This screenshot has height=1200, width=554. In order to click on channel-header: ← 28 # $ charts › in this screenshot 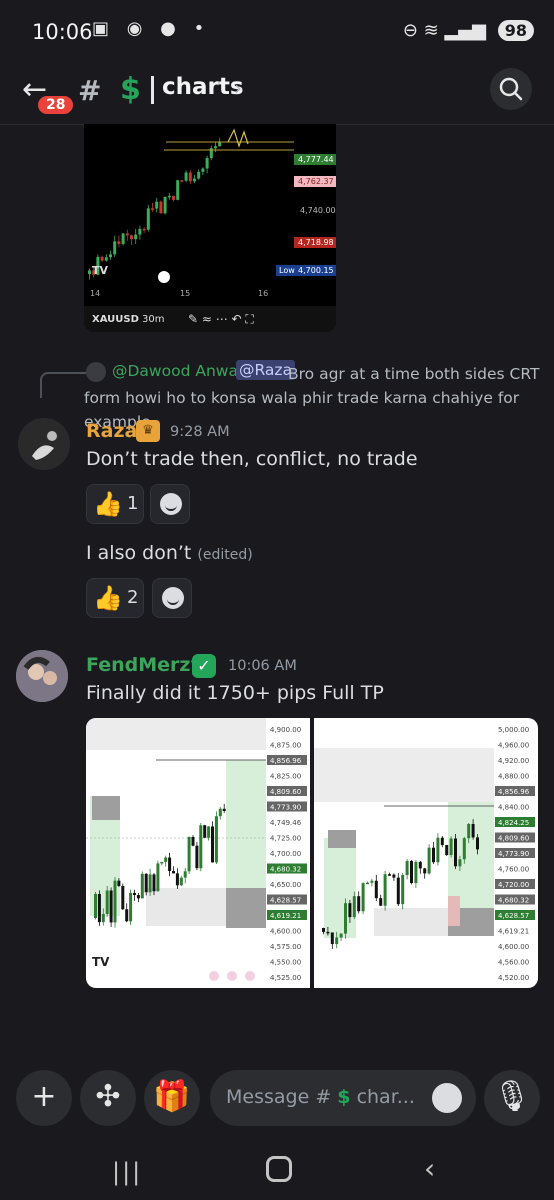, I will do `click(277, 94)`.